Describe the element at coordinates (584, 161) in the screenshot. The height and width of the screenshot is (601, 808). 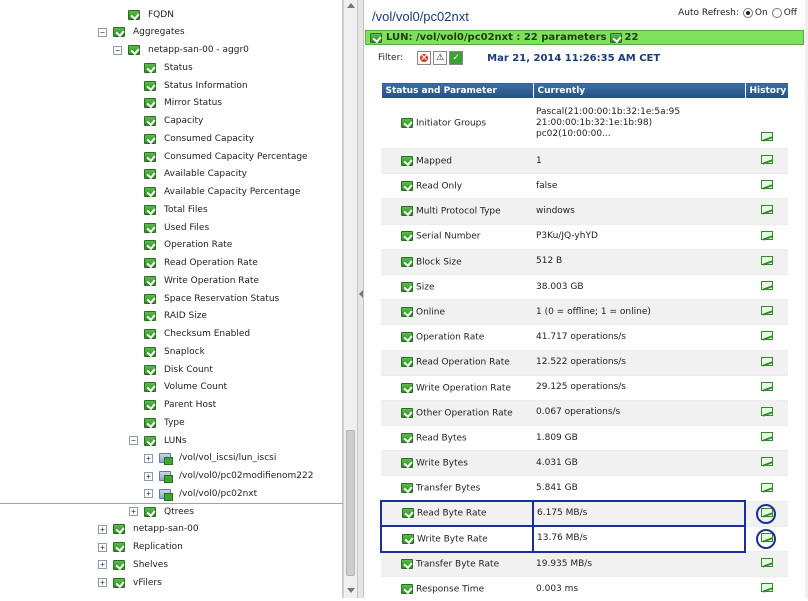
I see `table-row: Mapped 1` at that location.